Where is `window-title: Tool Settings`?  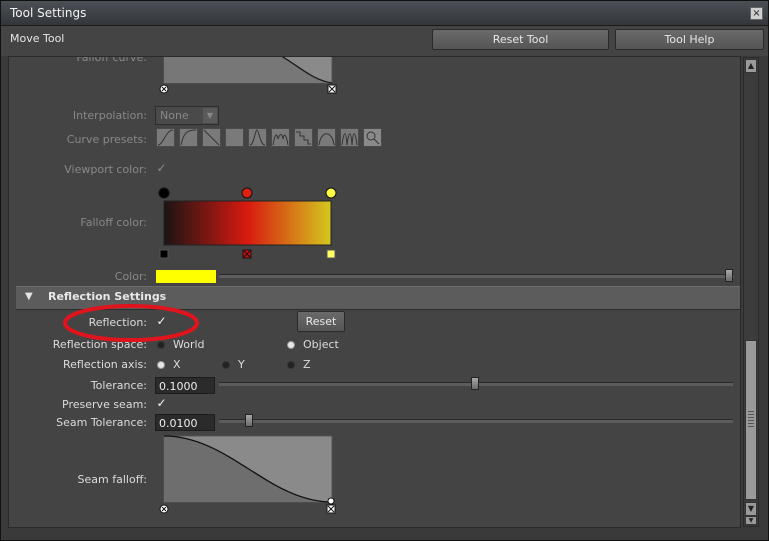 window-title: Tool Settings is located at coordinates (48, 13).